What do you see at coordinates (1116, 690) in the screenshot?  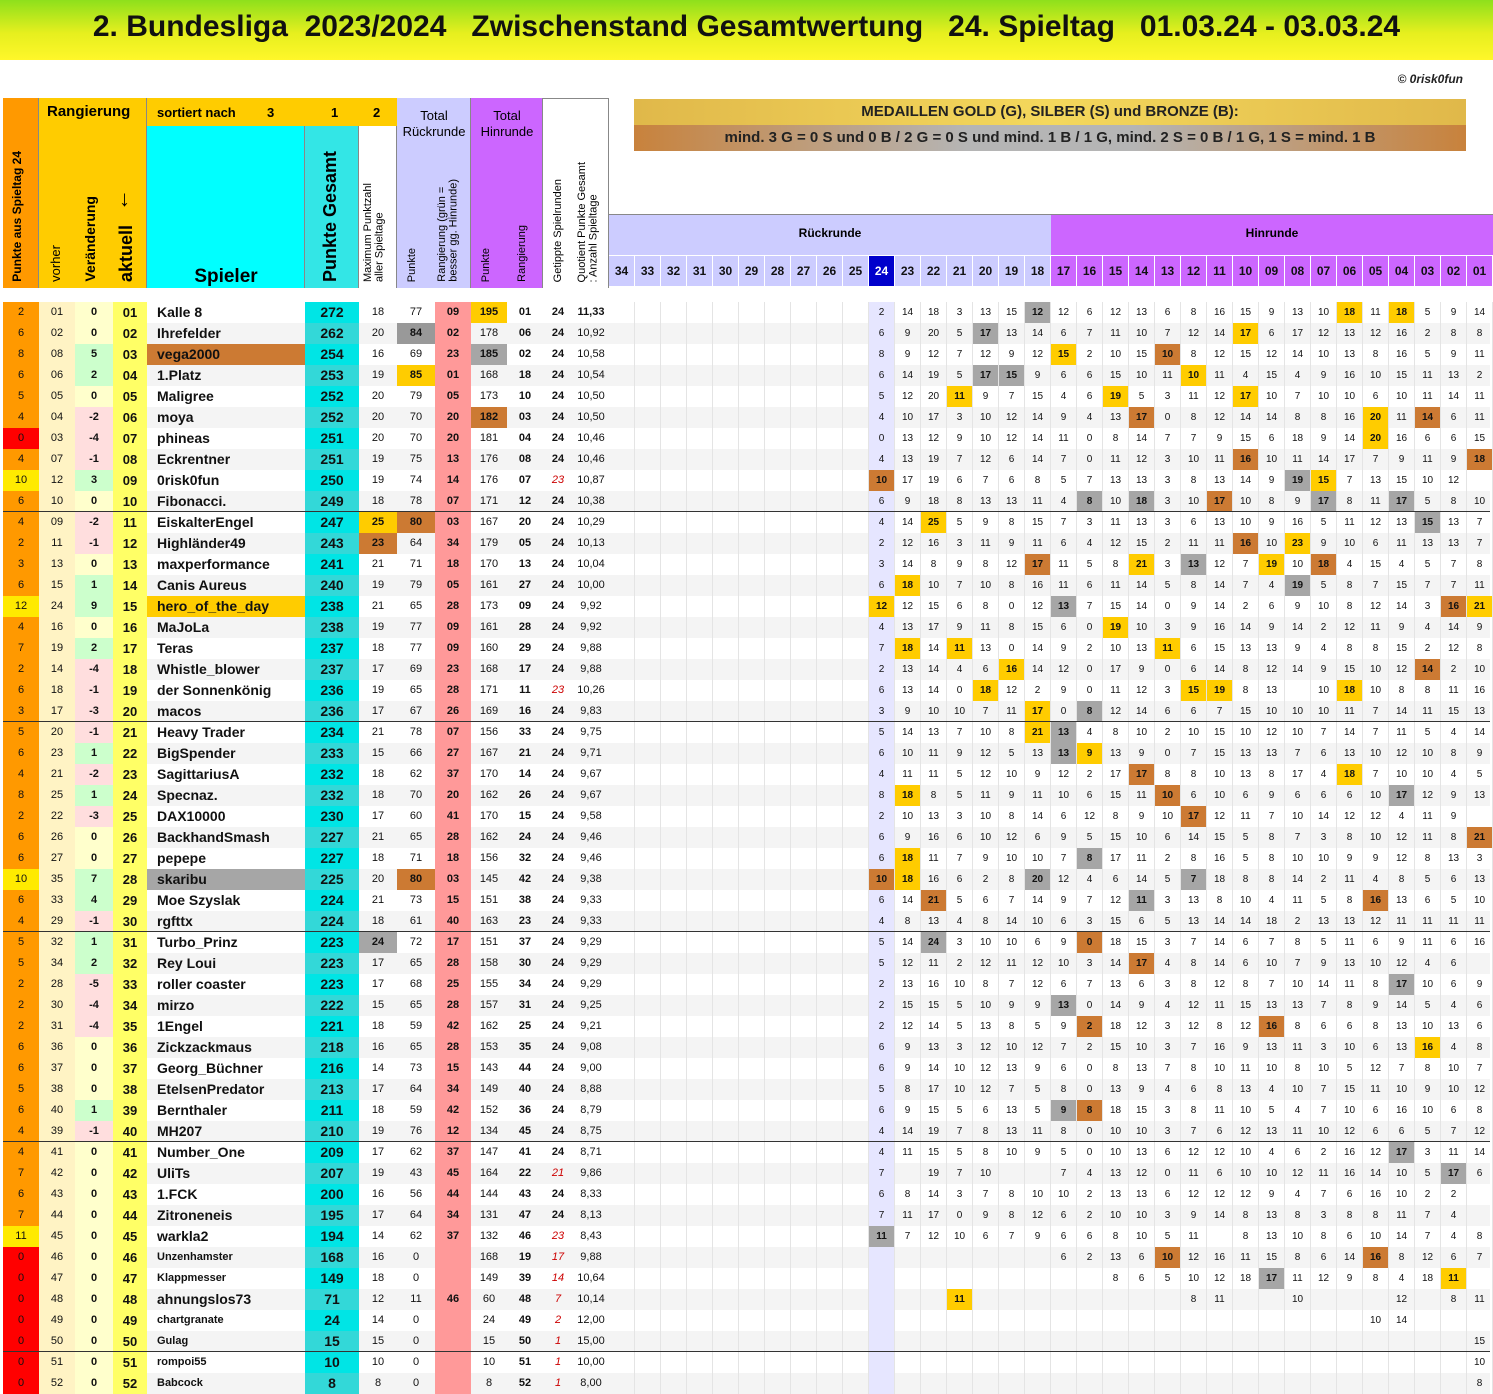 I see `matchday-points-15: 11` at bounding box center [1116, 690].